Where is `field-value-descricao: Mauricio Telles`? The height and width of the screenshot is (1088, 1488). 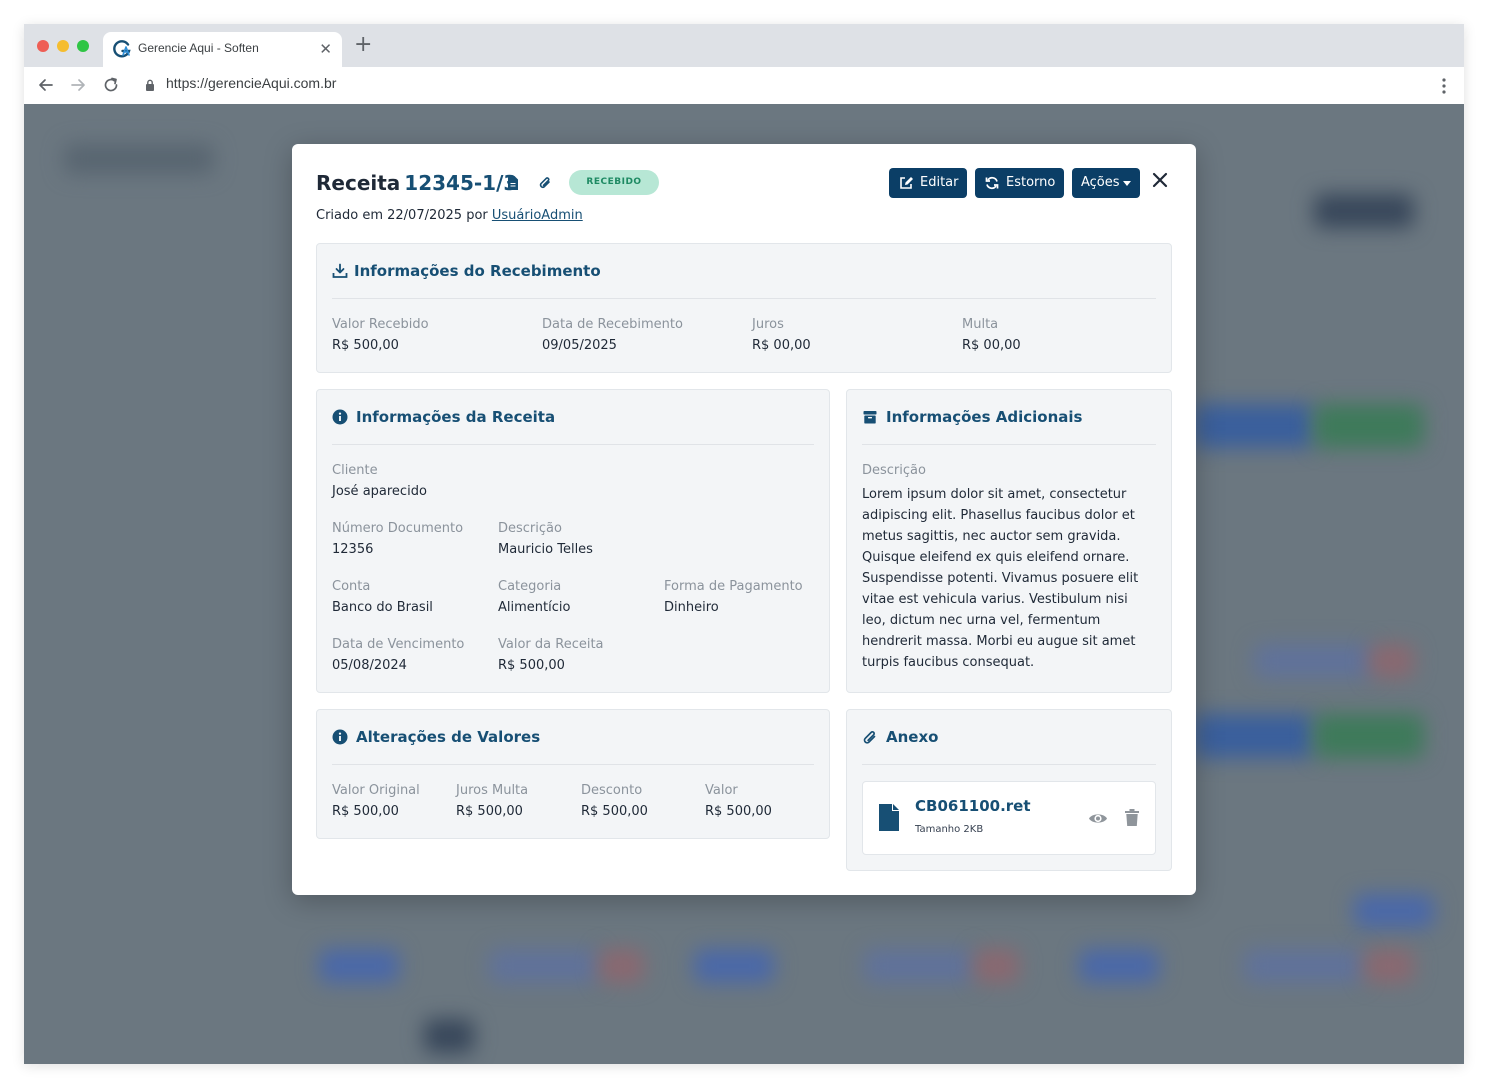
field-value-descricao: Mauricio Telles is located at coordinates (545, 549).